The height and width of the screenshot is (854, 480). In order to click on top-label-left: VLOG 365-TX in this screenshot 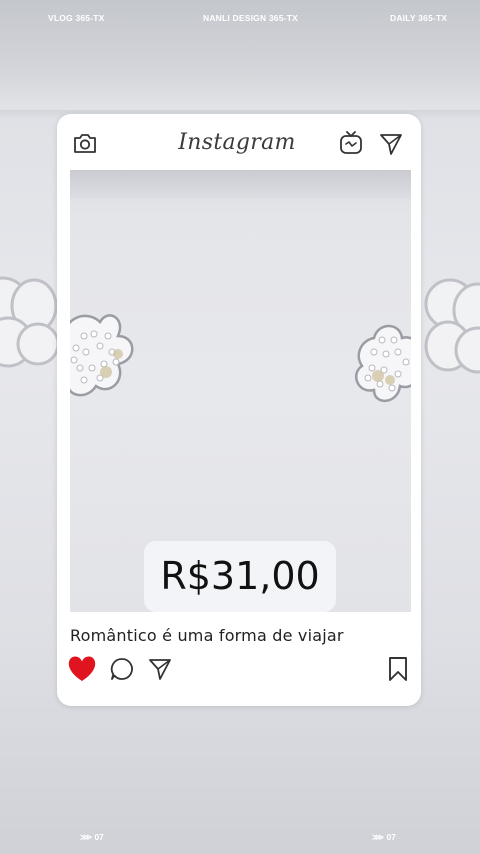, I will do `click(76, 18)`.